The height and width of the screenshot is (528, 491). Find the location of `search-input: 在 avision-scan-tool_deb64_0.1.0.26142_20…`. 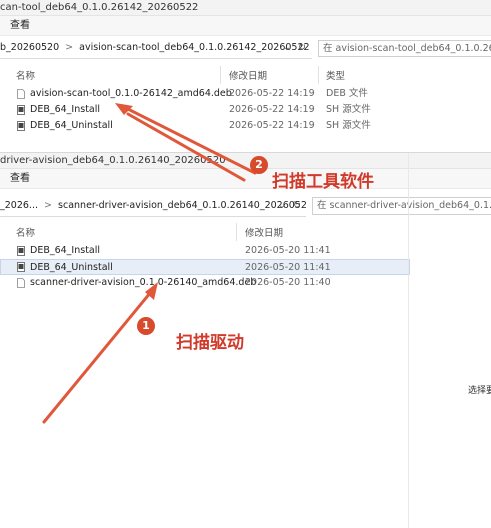

search-input: 在 avision-scan-tool_deb64_0.1.0.26142_20… is located at coordinates (404, 48).